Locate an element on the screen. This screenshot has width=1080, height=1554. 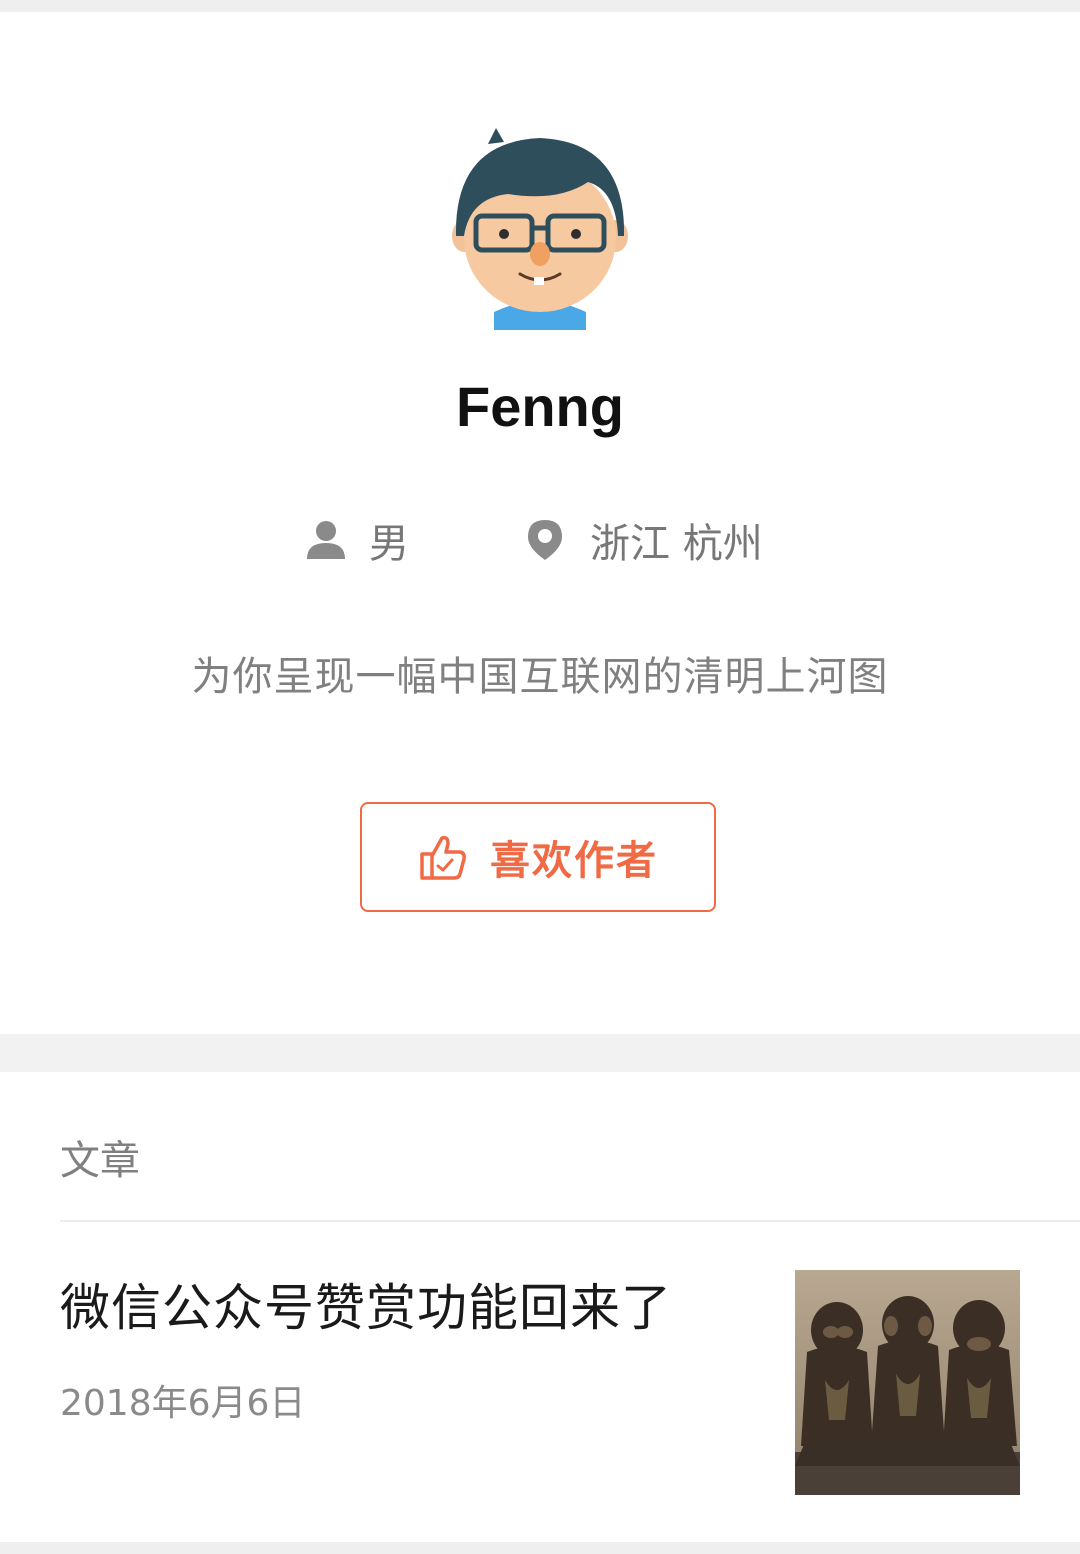
location-label: 浙江 杭州 is located at coordinates (676, 544).